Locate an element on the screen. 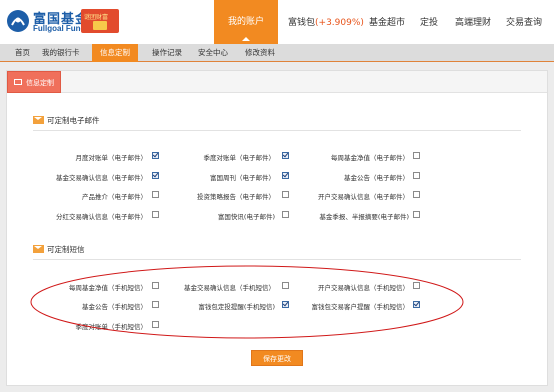 The image size is (554, 392). panel-tab-label: 信息定制 is located at coordinates (40, 83).